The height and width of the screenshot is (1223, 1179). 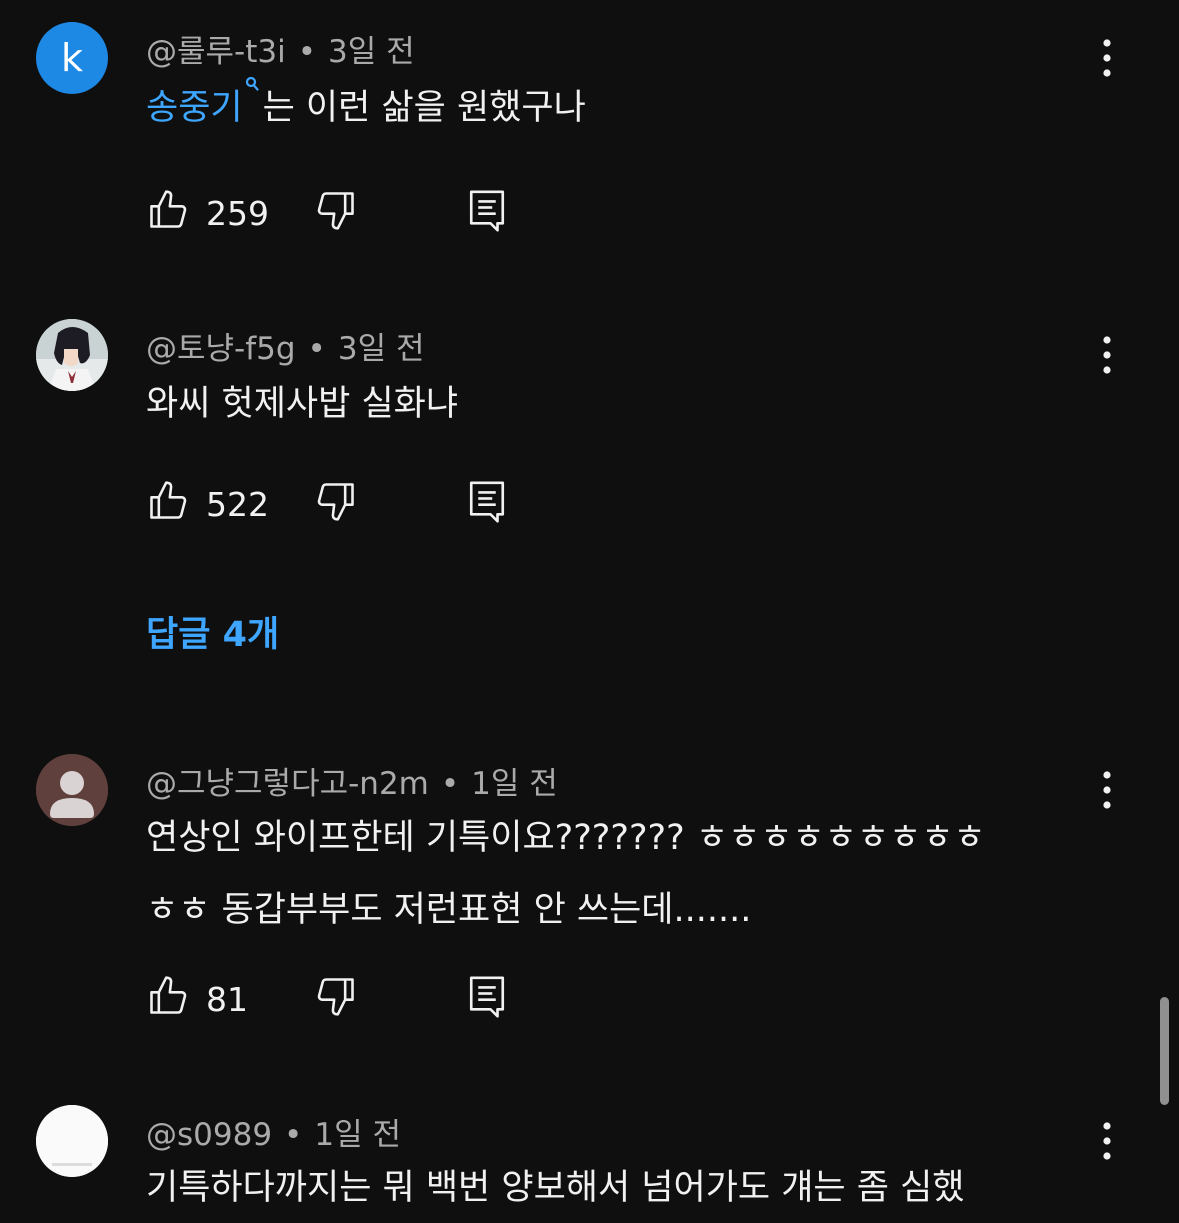 I want to click on like-count: 81, so click(x=227, y=999).